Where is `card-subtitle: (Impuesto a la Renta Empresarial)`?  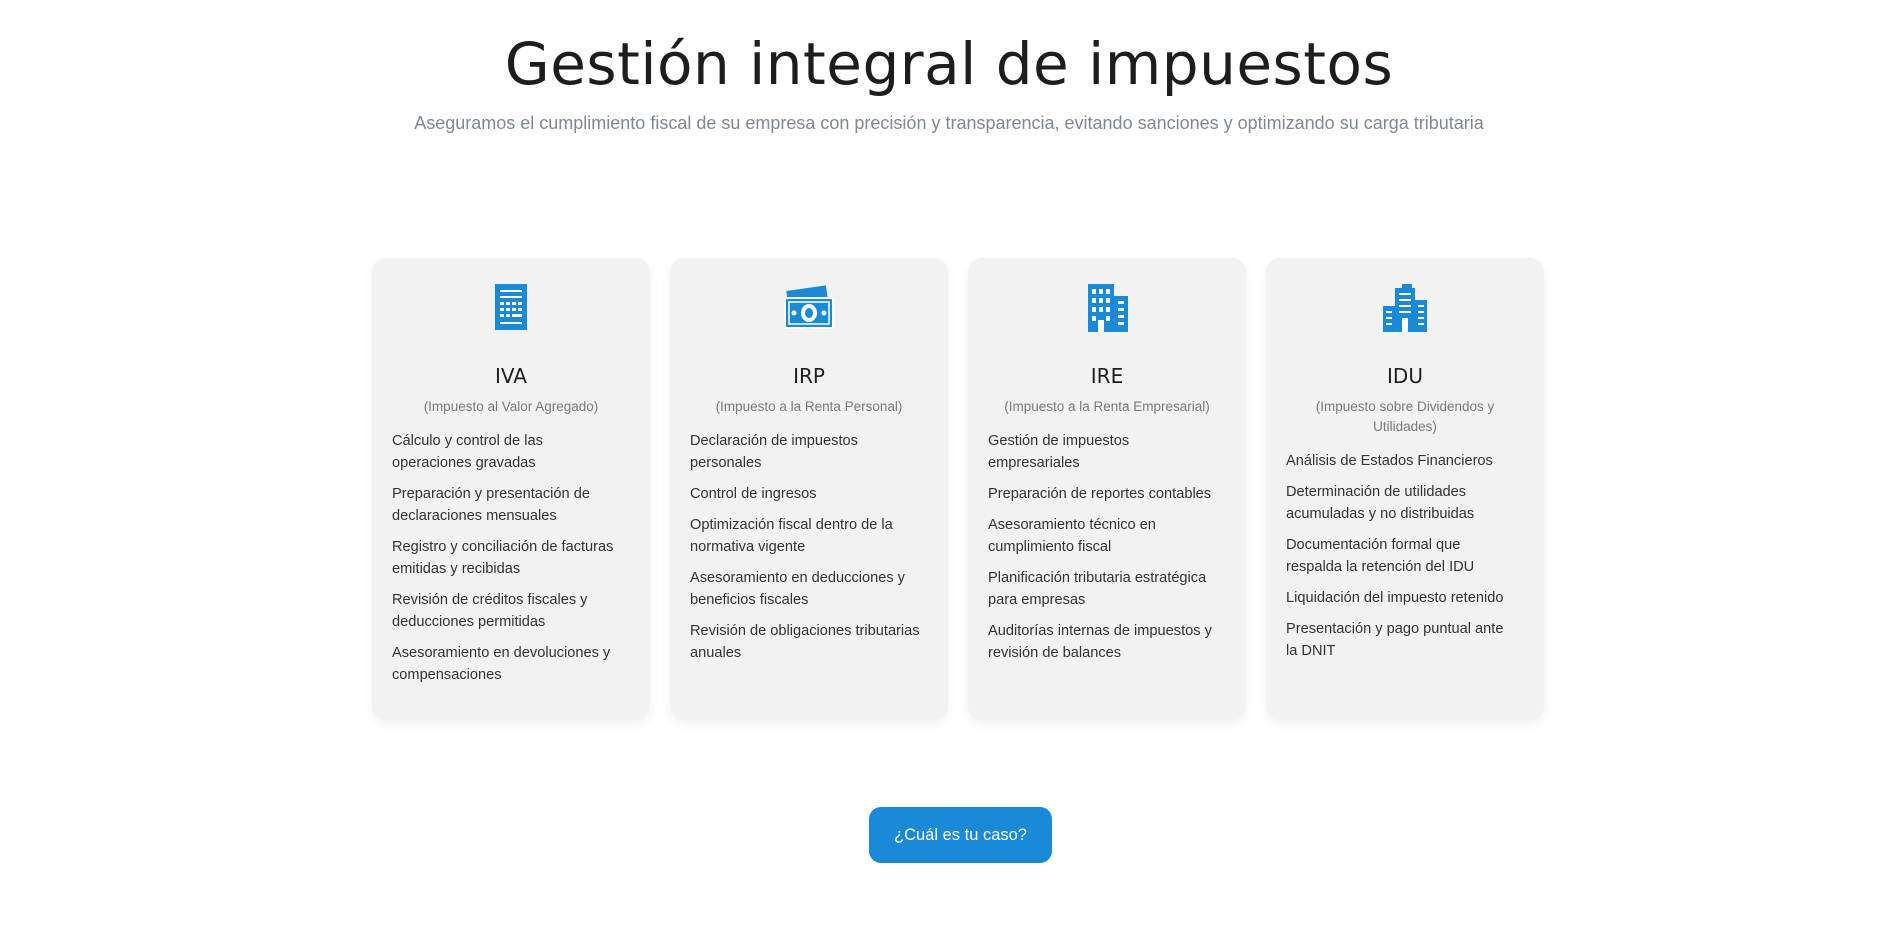
card-subtitle: (Impuesto a la Renta Empresarial) is located at coordinates (1107, 406).